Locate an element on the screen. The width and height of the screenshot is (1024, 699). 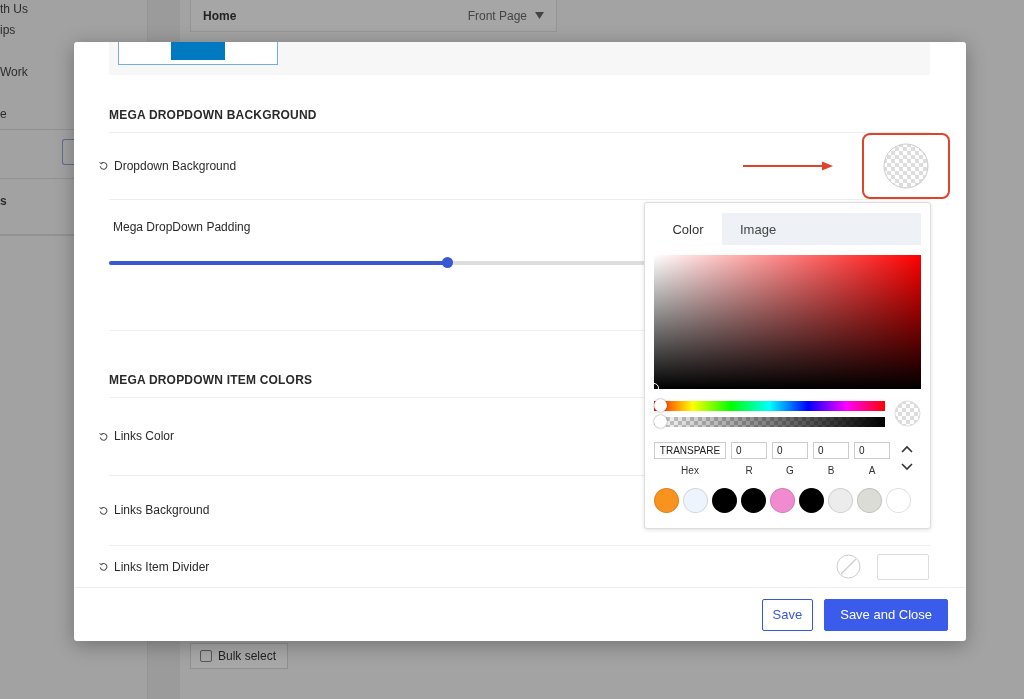
up-down-chevron-icon is located at coordinates (907, 458).